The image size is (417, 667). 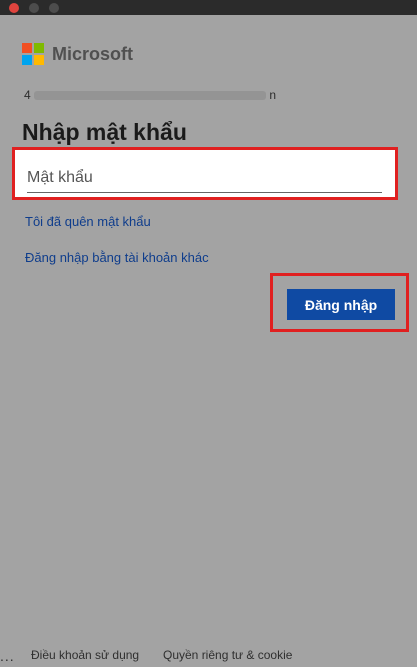 I want to click on privacy-link: Quyền riêng tư & cookie, so click(x=227, y=655).